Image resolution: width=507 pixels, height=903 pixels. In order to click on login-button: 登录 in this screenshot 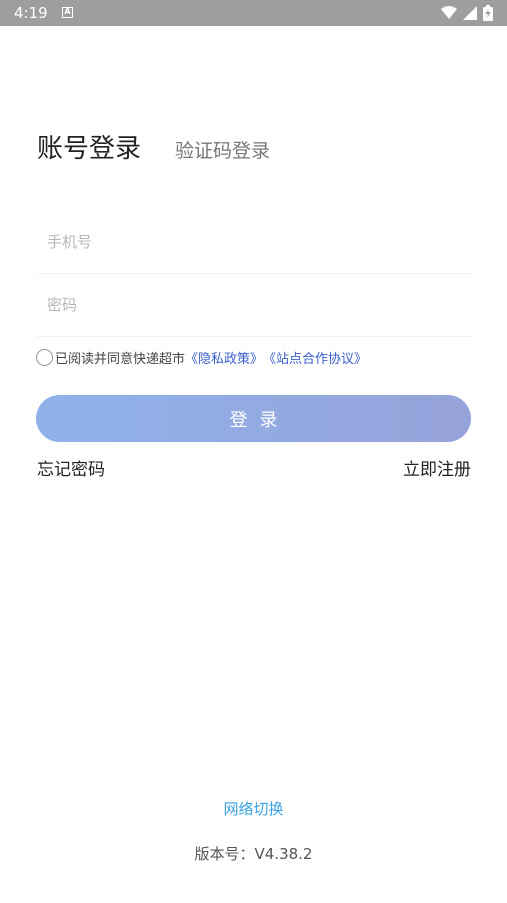, I will do `click(253, 418)`.